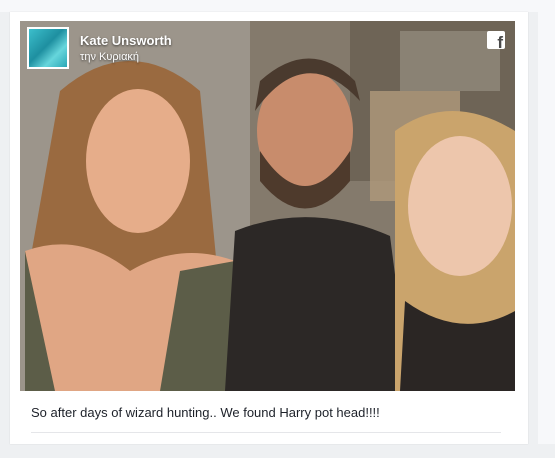  Describe the element at coordinates (48, 48) in the screenshot. I see `author-avatar` at that location.